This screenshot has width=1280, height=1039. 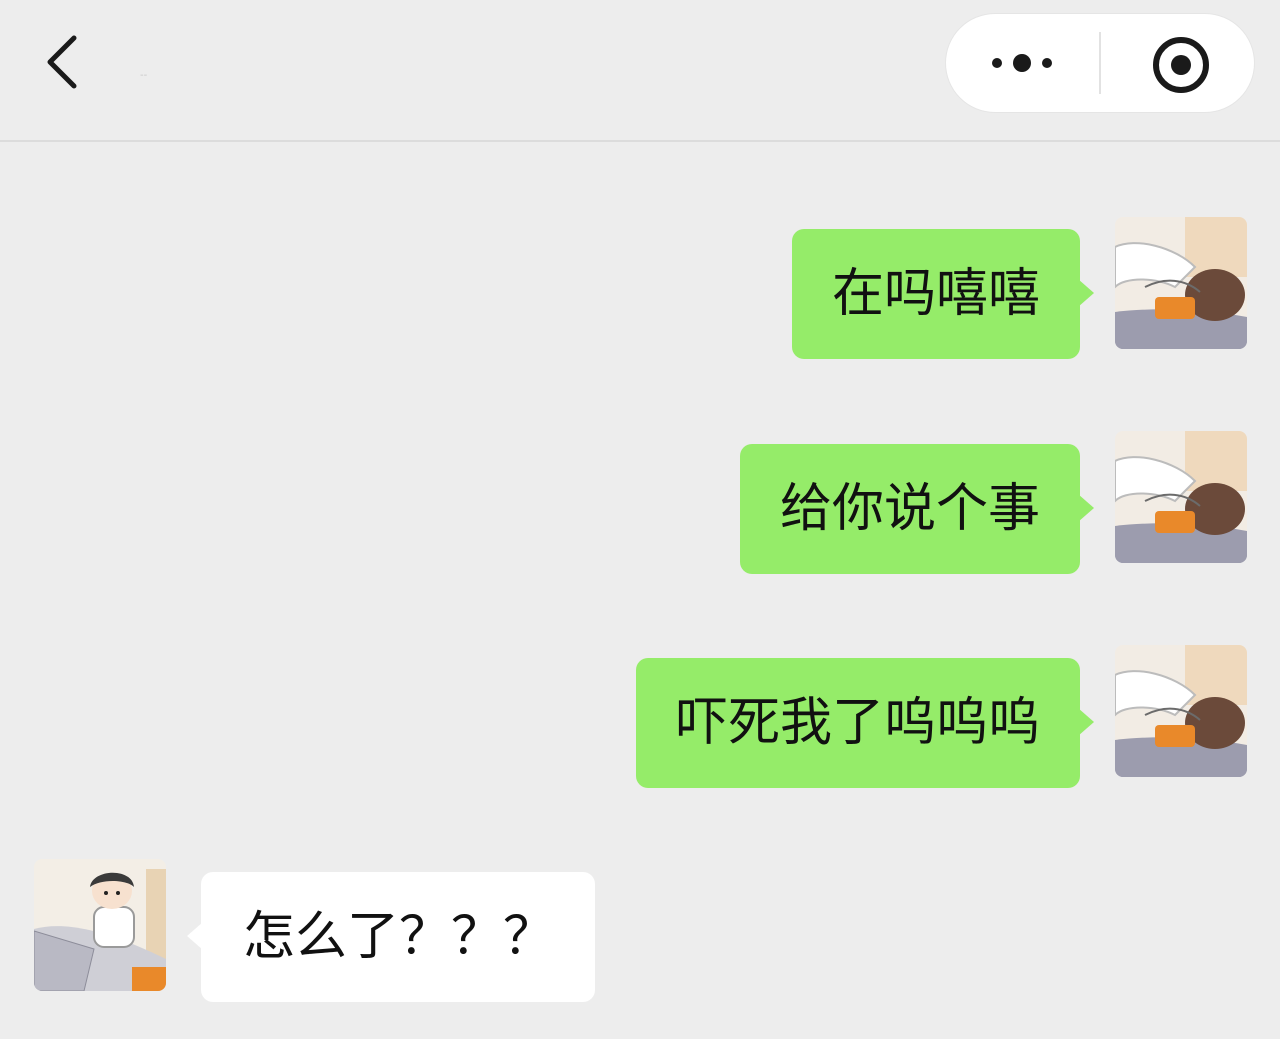 I want to click on close-button, so click(x=1177, y=63).